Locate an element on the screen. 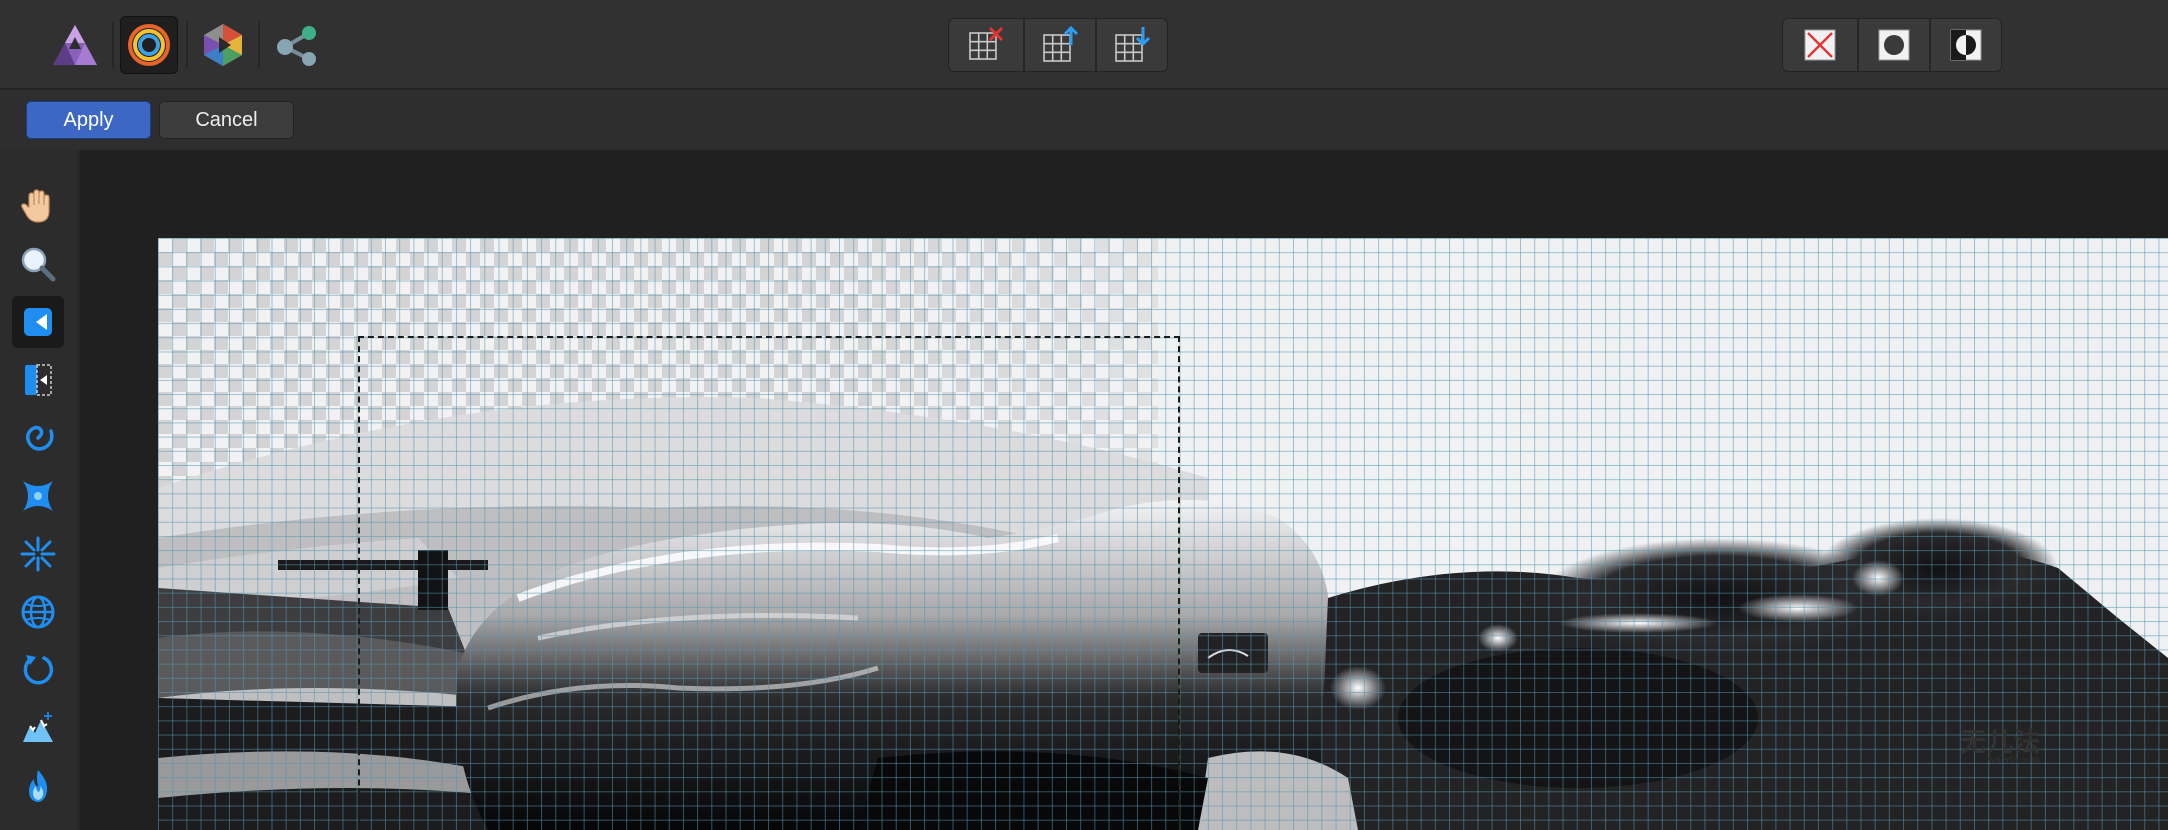 The height and width of the screenshot is (830, 2168). main-toolbar is located at coordinates (1084, 45).